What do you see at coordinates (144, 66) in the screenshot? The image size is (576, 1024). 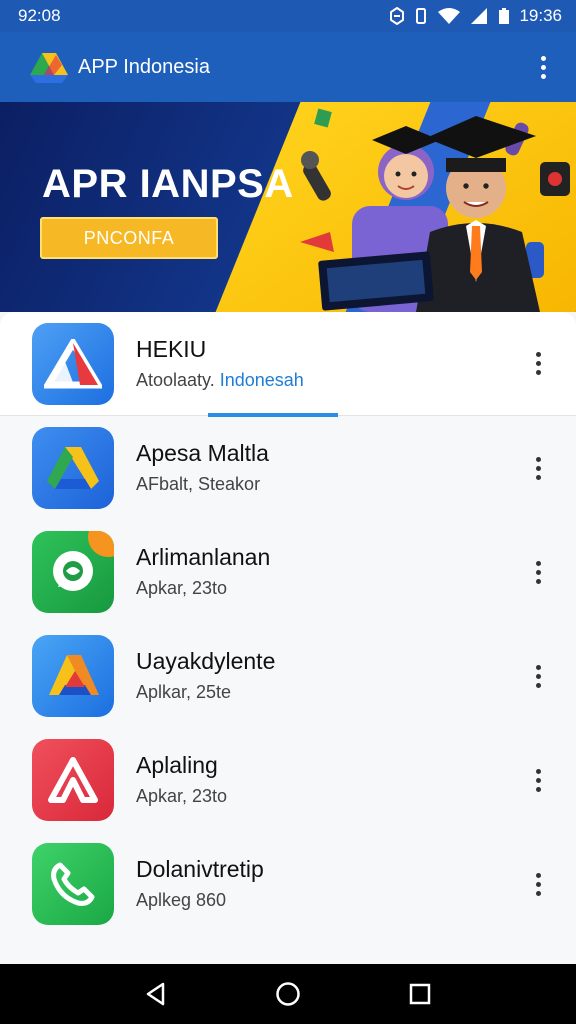 I see `app-title: APP Indonesia` at bounding box center [144, 66].